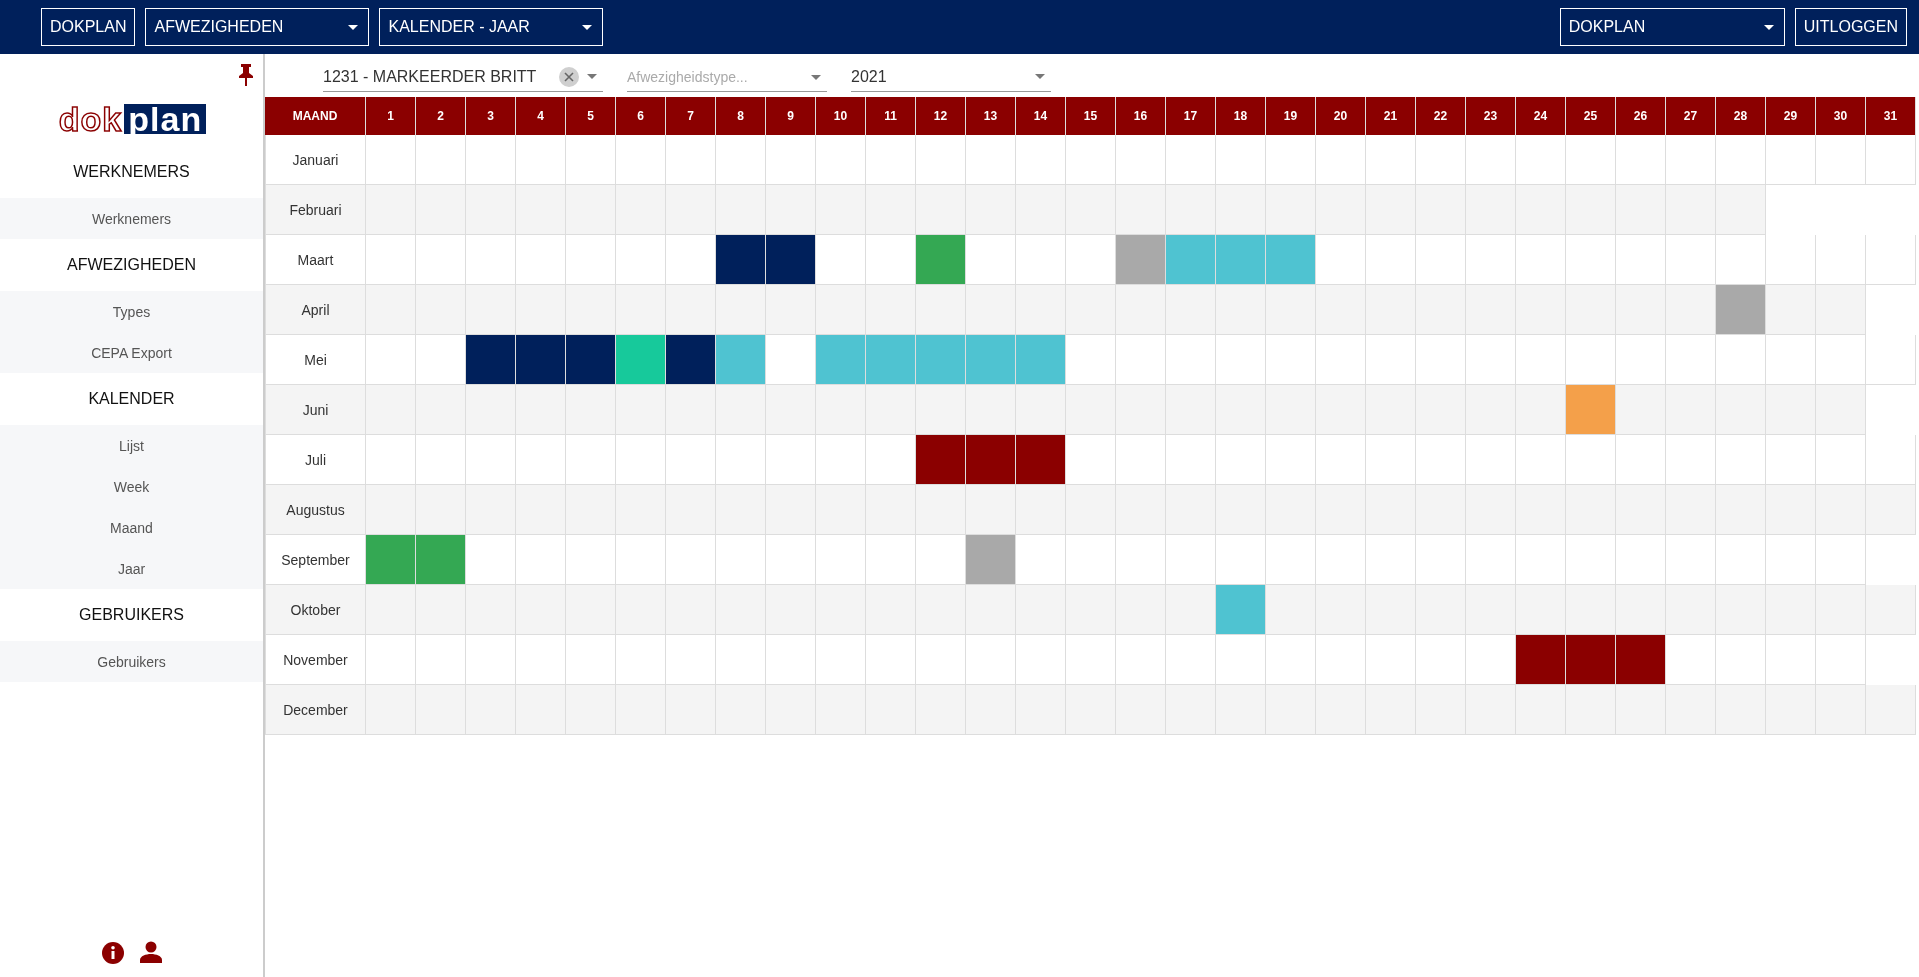  Describe the element at coordinates (1441, 116) in the screenshot. I see `column-header: 22` at that location.